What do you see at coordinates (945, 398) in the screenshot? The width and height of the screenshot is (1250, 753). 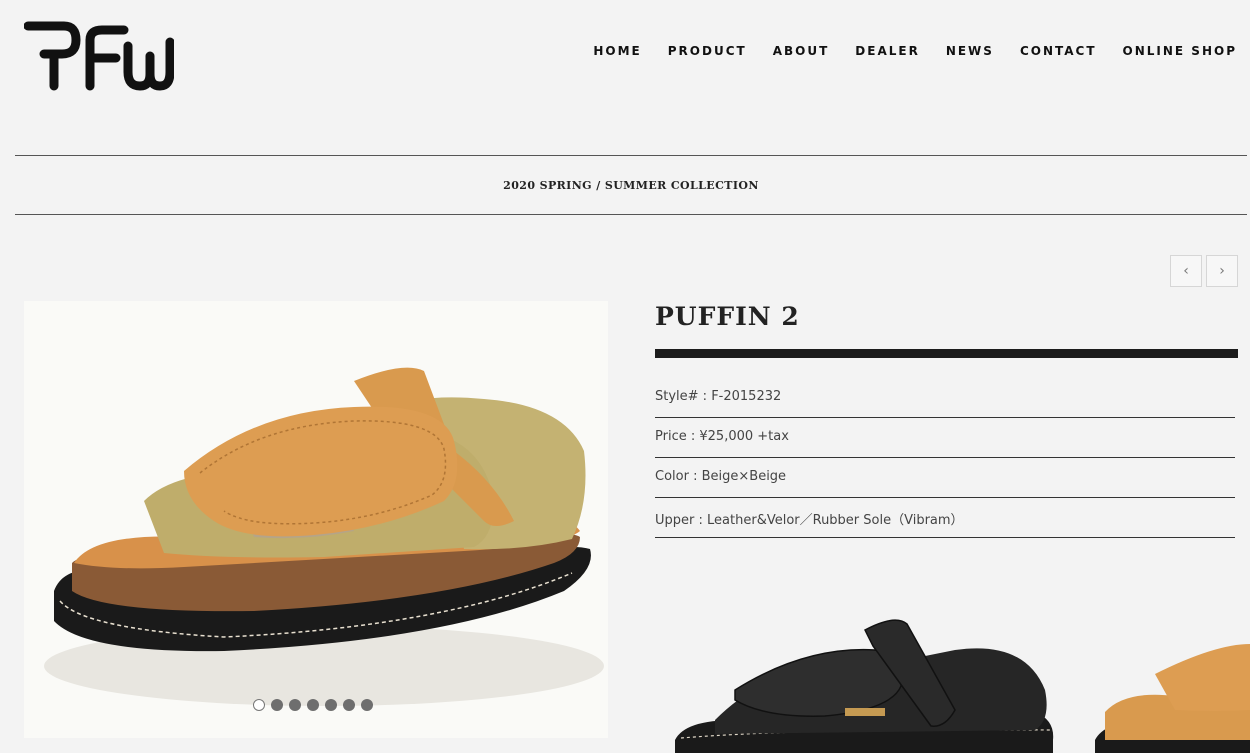 I see `spec-row-style: Style#F-2015232` at bounding box center [945, 398].